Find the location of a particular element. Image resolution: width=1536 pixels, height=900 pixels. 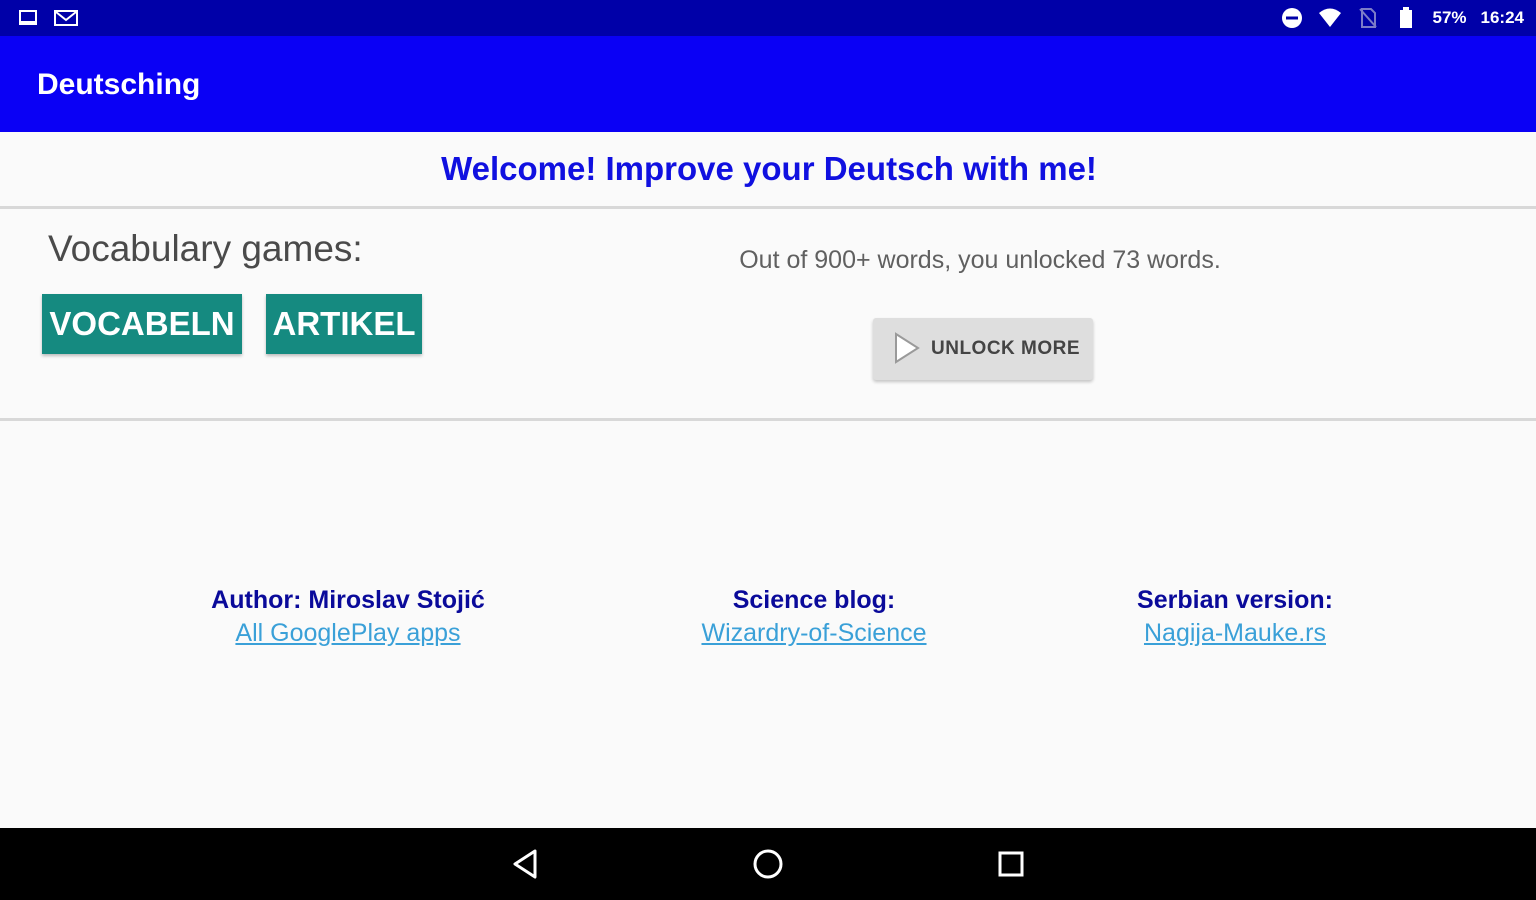

serbian-block: Serbian version: Nagija-Mauke.rs is located at coordinates (1235, 617).